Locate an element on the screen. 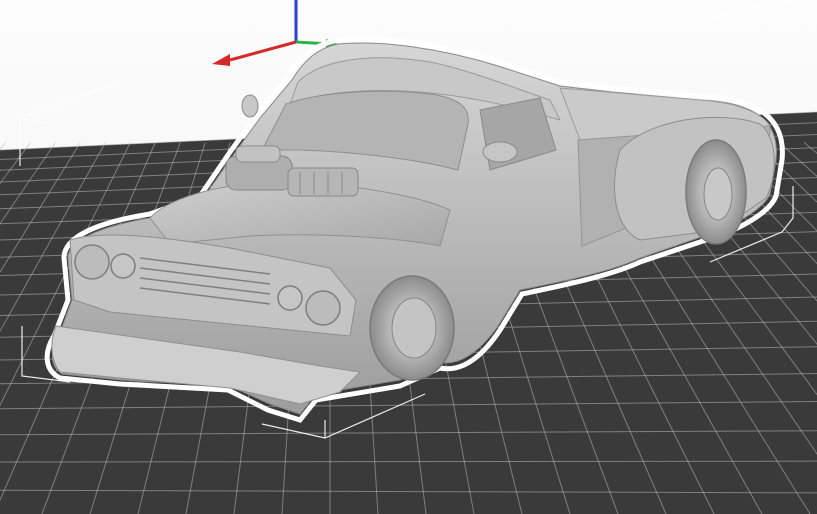 The width and height of the screenshot is (817, 514). hood-mirror is located at coordinates (250, 106).